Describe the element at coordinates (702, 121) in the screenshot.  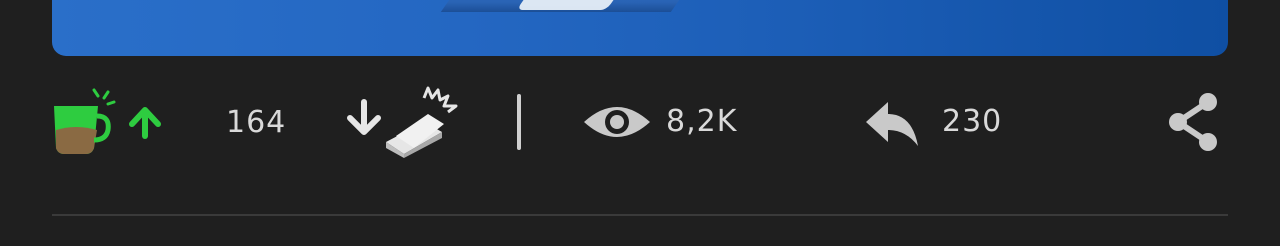
I see `views-count: 8,2K` at that location.